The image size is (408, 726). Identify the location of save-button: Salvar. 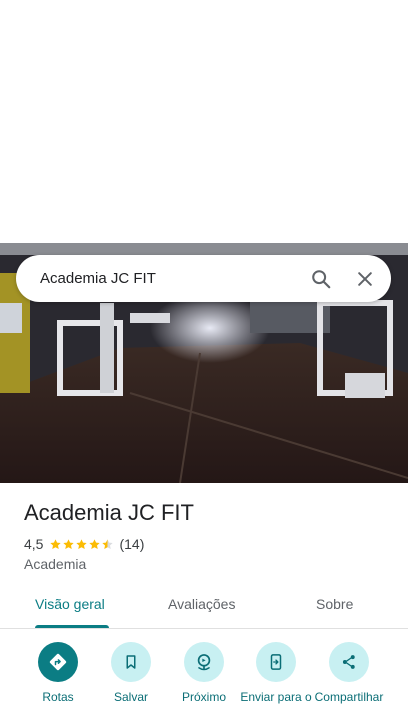
(131, 673).